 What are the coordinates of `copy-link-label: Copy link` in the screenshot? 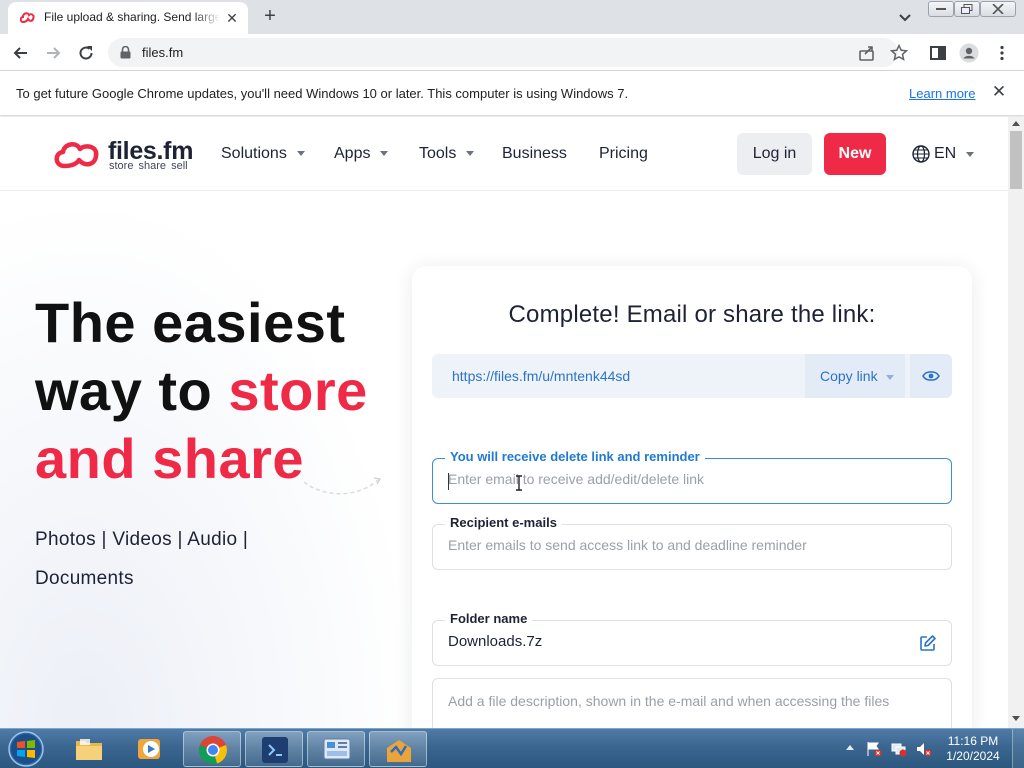 It's located at (849, 376).